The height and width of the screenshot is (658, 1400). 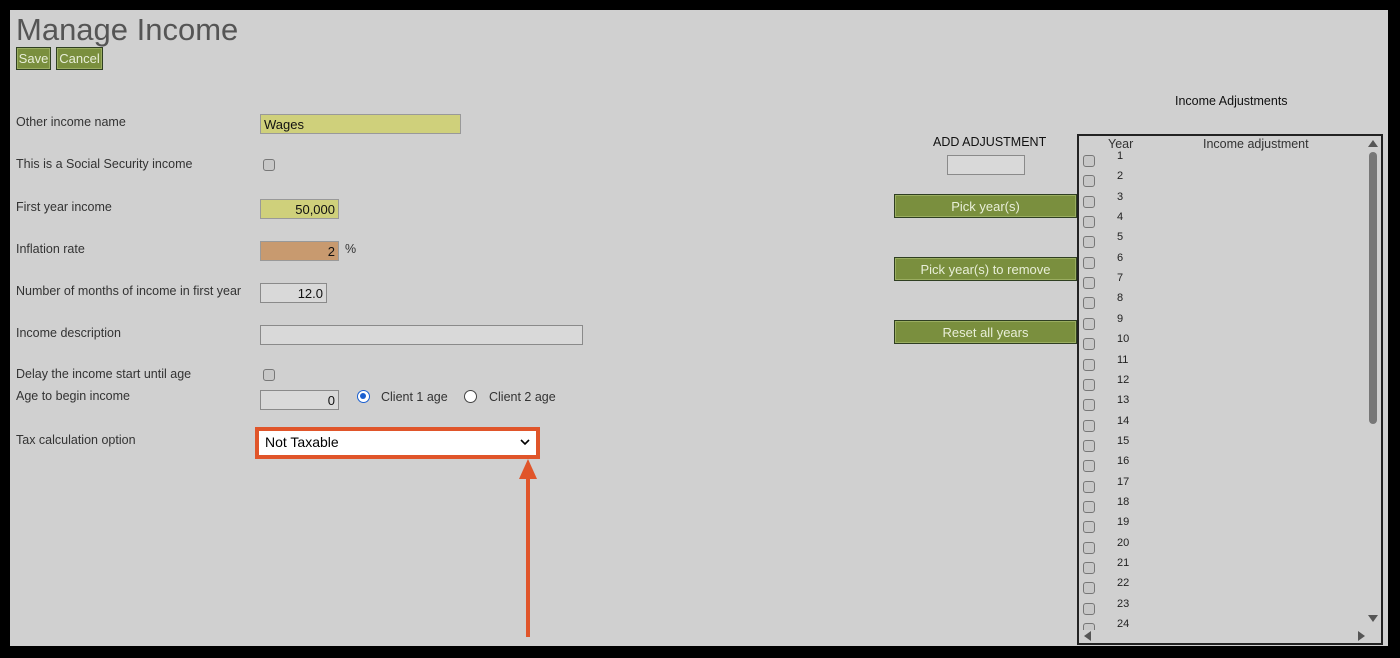 What do you see at coordinates (1362, 636) in the screenshot?
I see `scroll-right-icon` at bounding box center [1362, 636].